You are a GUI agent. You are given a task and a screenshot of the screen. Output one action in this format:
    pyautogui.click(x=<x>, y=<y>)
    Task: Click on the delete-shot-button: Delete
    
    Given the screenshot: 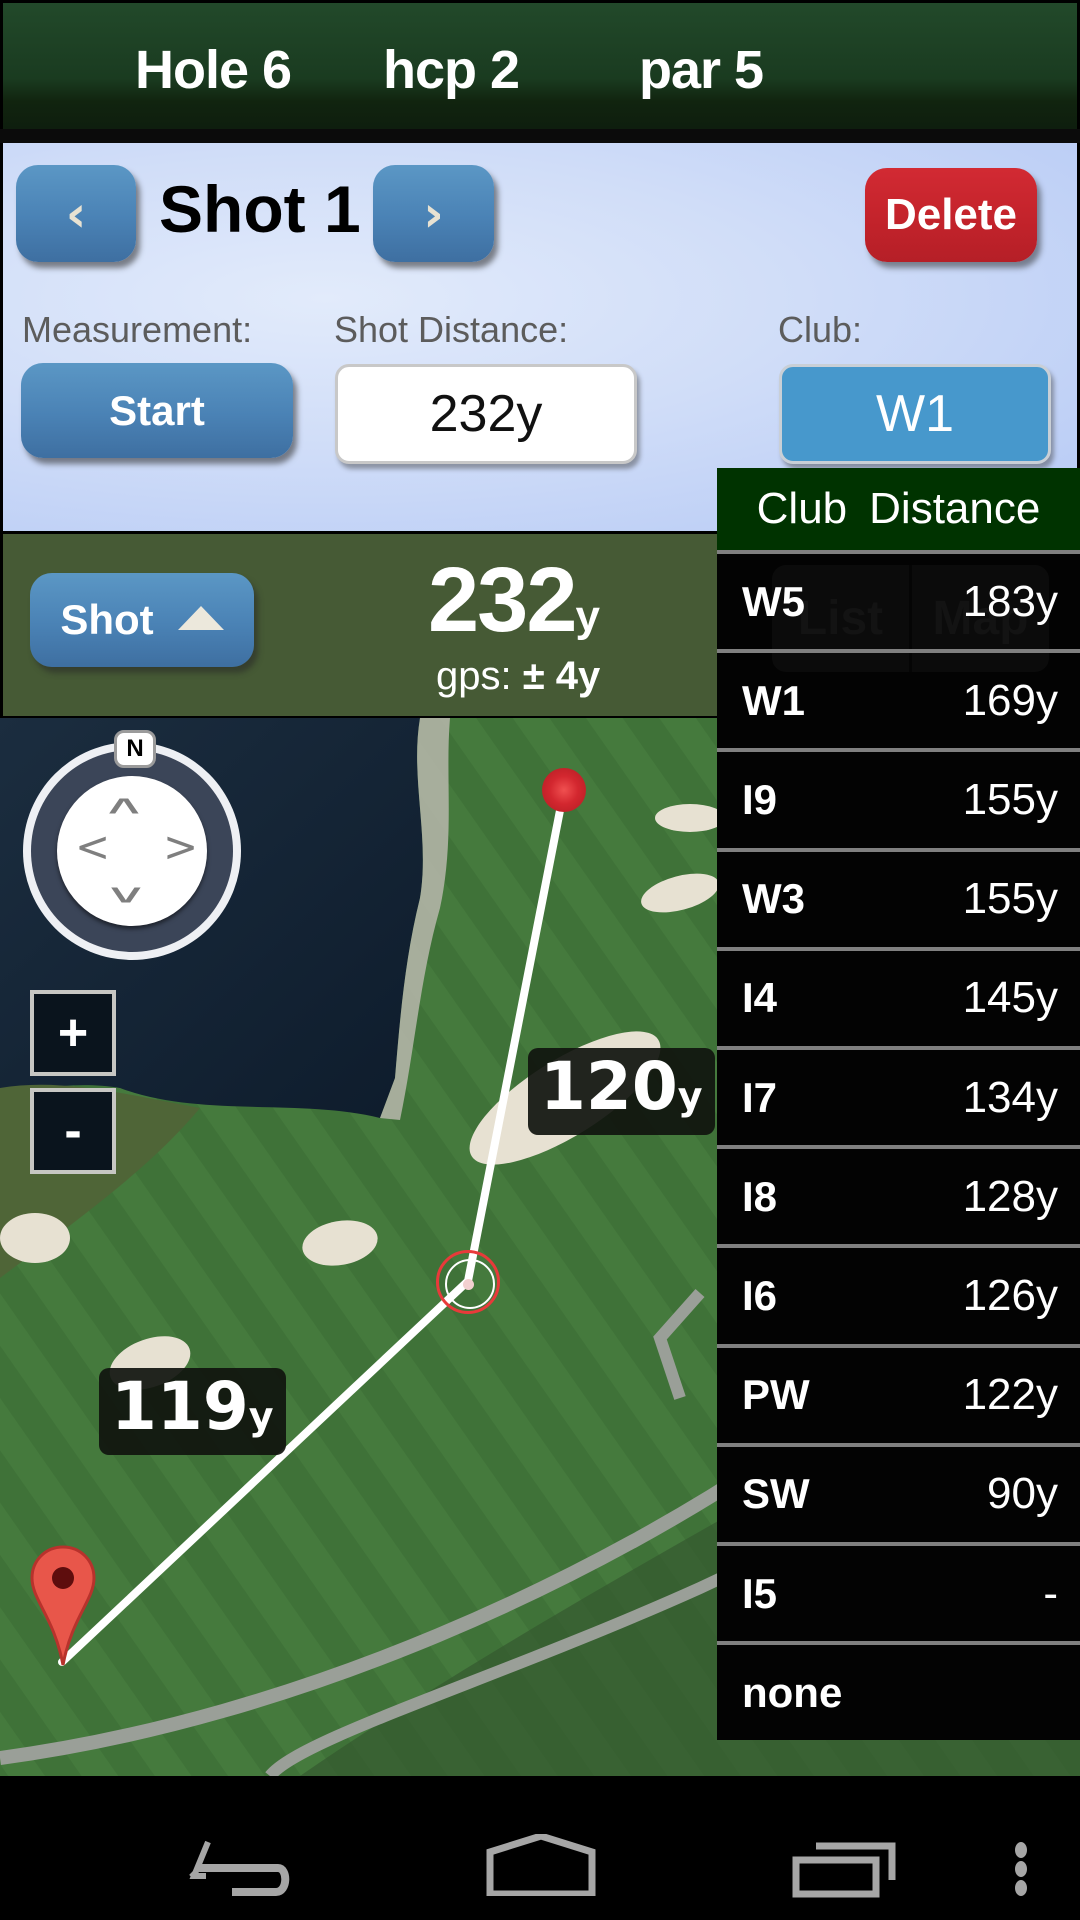 What is the action you would take?
    pyautogui.click(x=951, y=215)
    